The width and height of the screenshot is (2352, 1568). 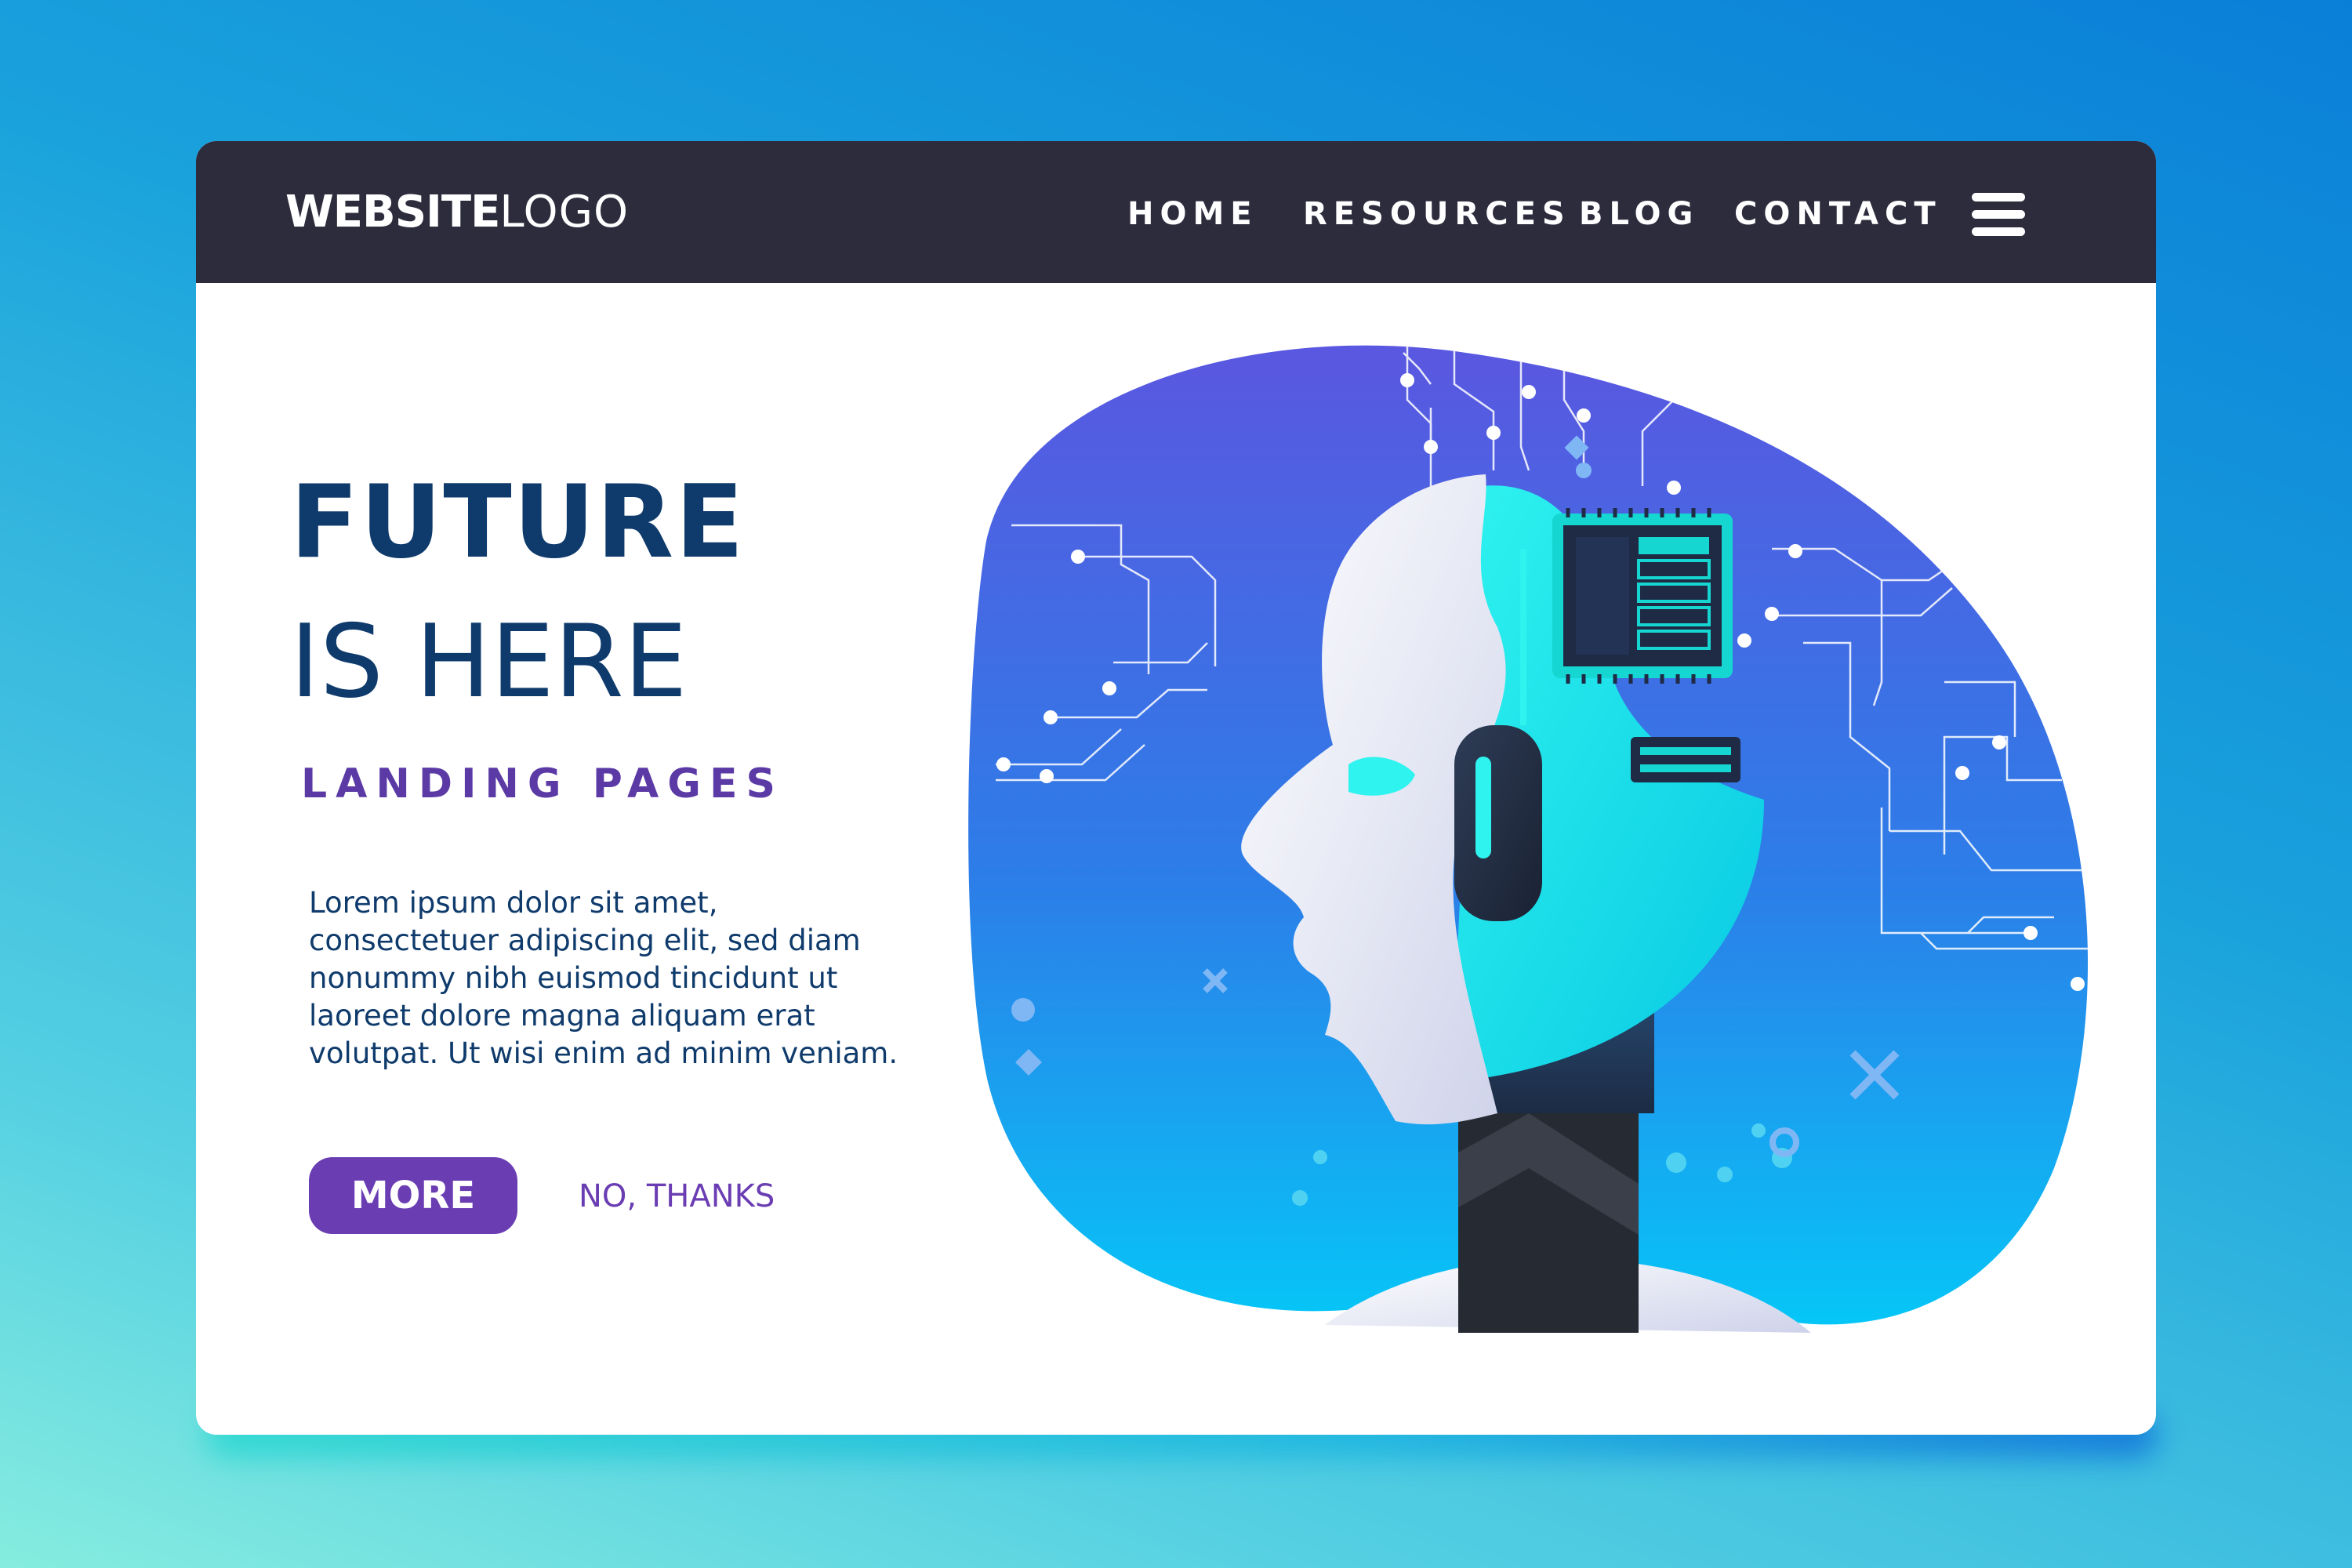 What do you see at coordinates (1642, 596) in the screenshot?
I see `processor-chip-icon` at bounding box center [1642, 596].